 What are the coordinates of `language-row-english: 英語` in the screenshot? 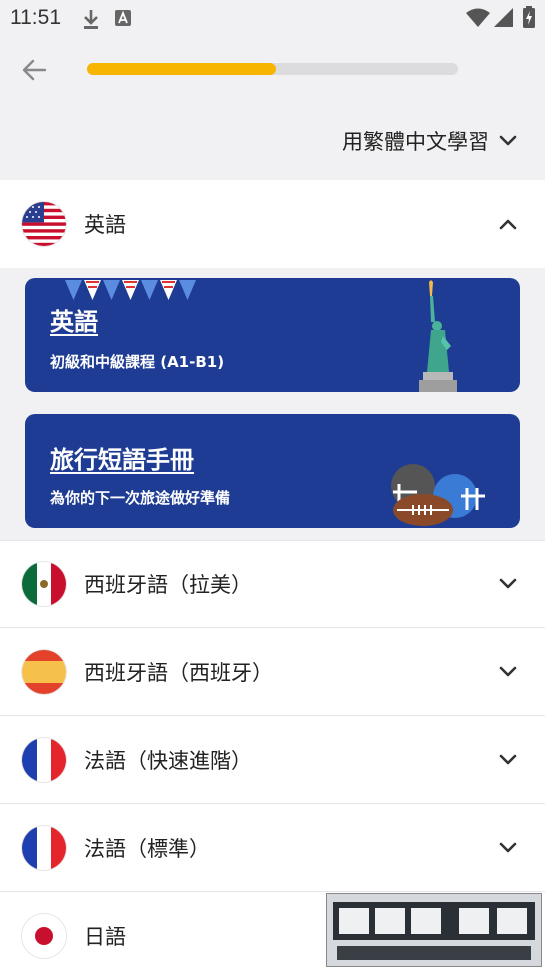 It's located at (272, 224).